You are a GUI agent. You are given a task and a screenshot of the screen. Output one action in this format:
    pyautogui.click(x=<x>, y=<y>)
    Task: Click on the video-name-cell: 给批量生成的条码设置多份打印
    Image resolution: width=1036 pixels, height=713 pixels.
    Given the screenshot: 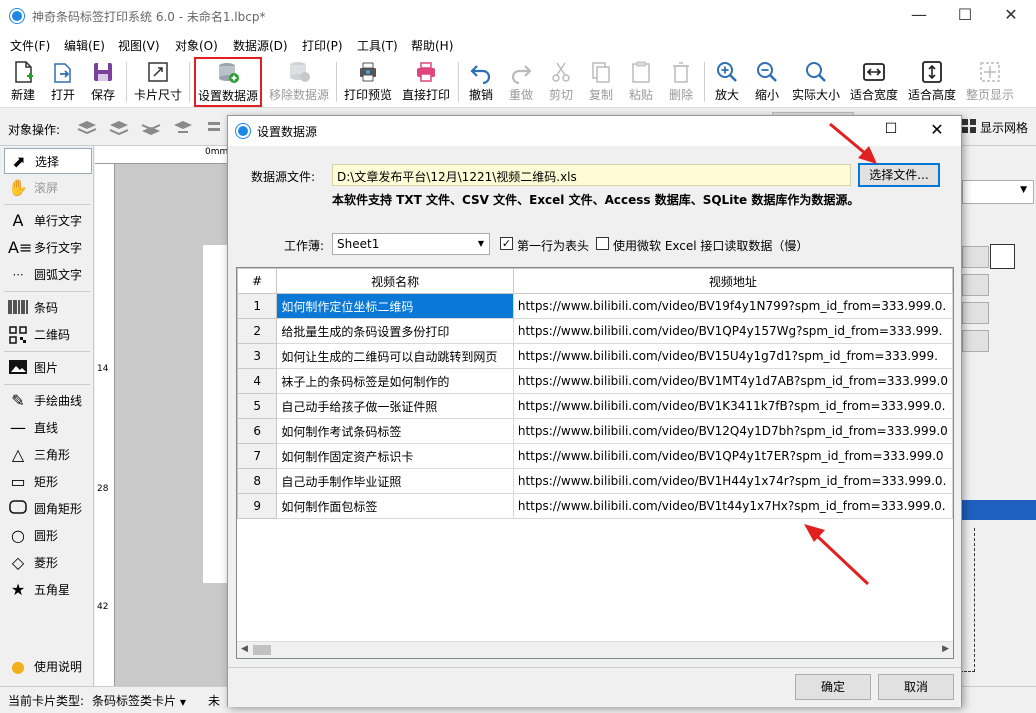 What is the action you would take?
    pyautogui.click(x=395, y=331)
    